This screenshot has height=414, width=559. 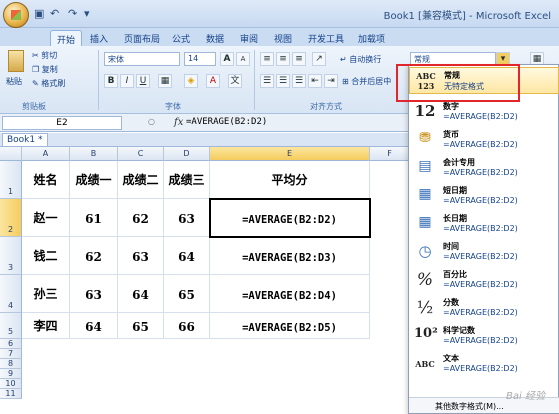 I want to click on table-cell: 孙三, so click(x=46, y=294).